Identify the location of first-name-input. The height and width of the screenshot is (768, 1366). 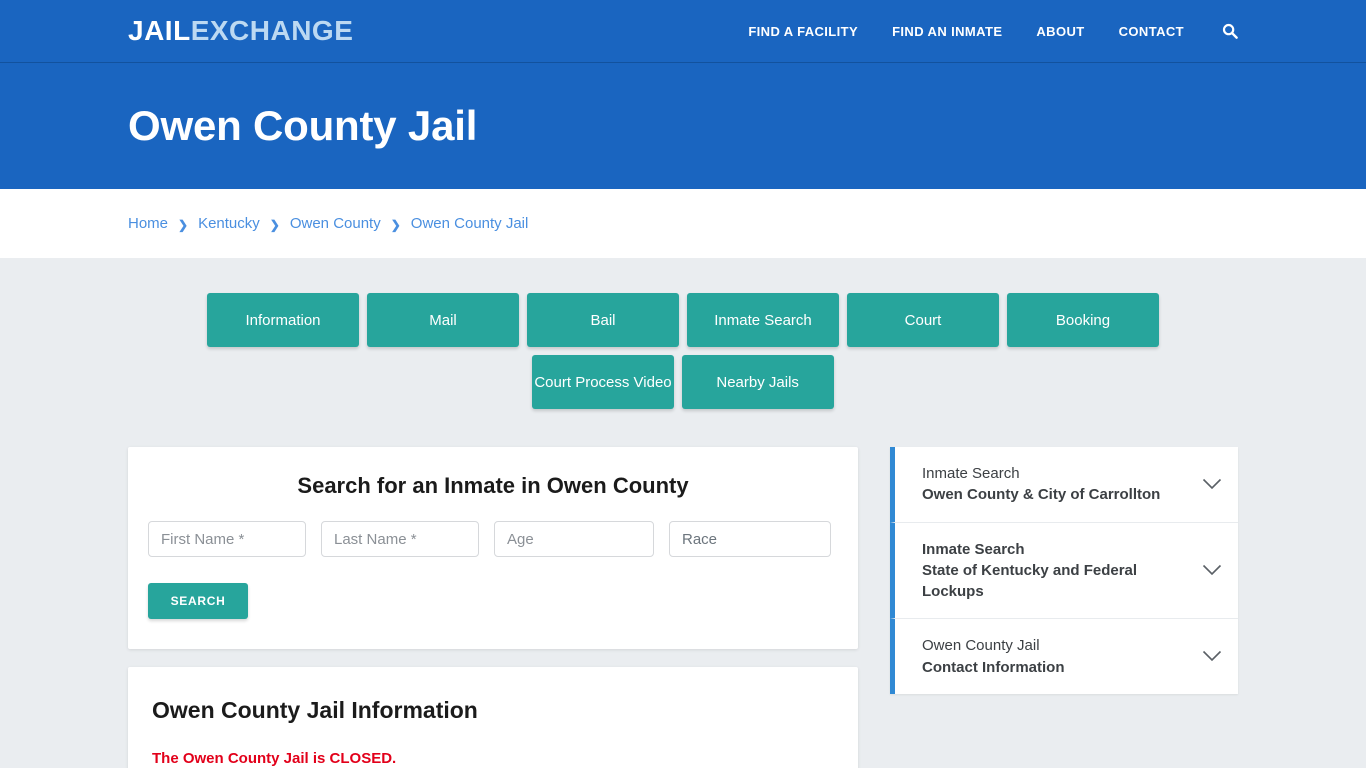
(227, 539).